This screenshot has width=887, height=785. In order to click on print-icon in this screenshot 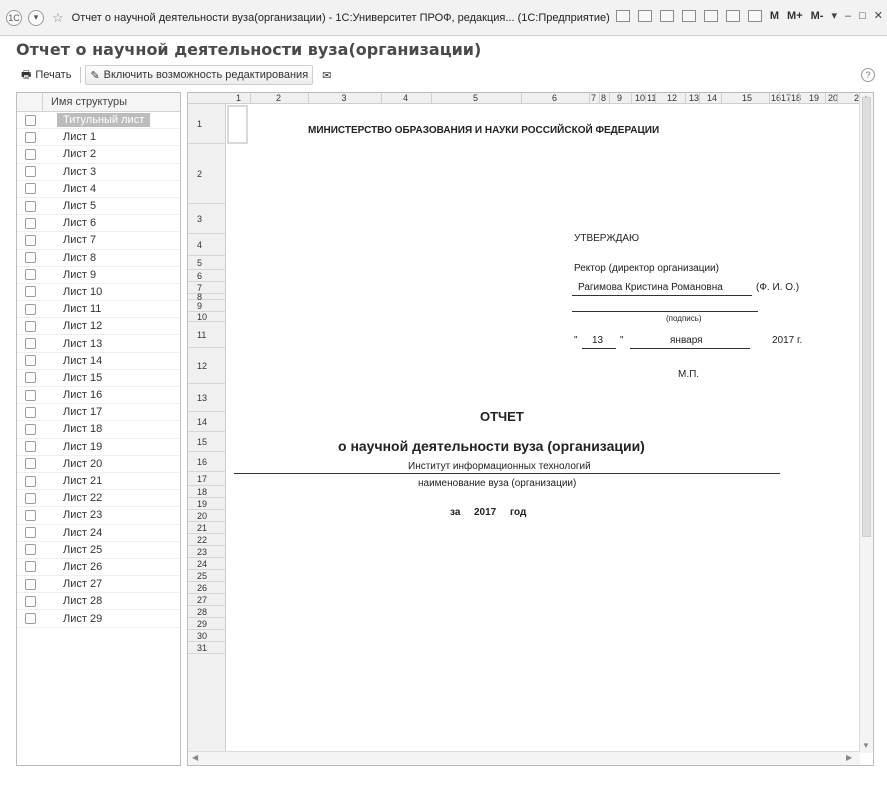, I will do `click(644, 15)`.